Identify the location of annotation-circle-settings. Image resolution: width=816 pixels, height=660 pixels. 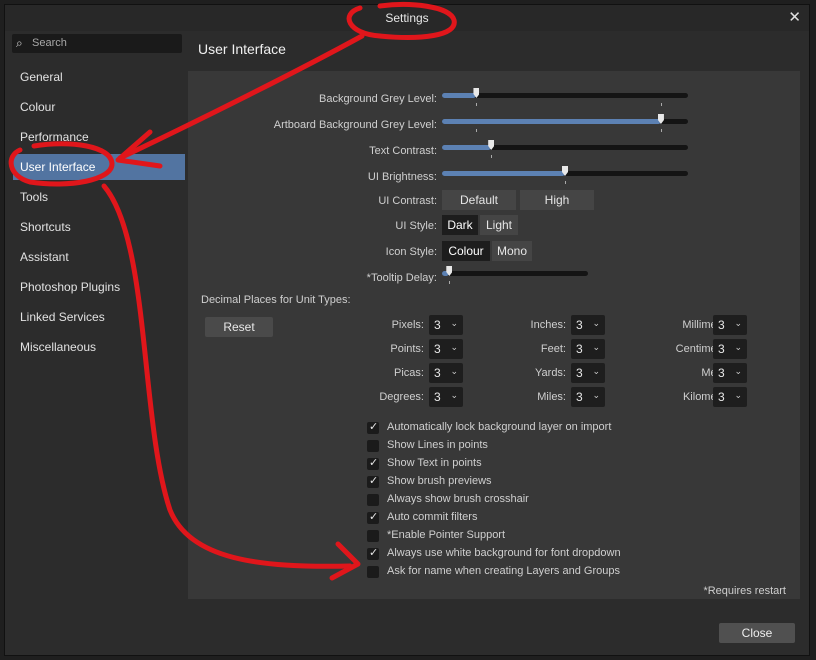
(401, 21).